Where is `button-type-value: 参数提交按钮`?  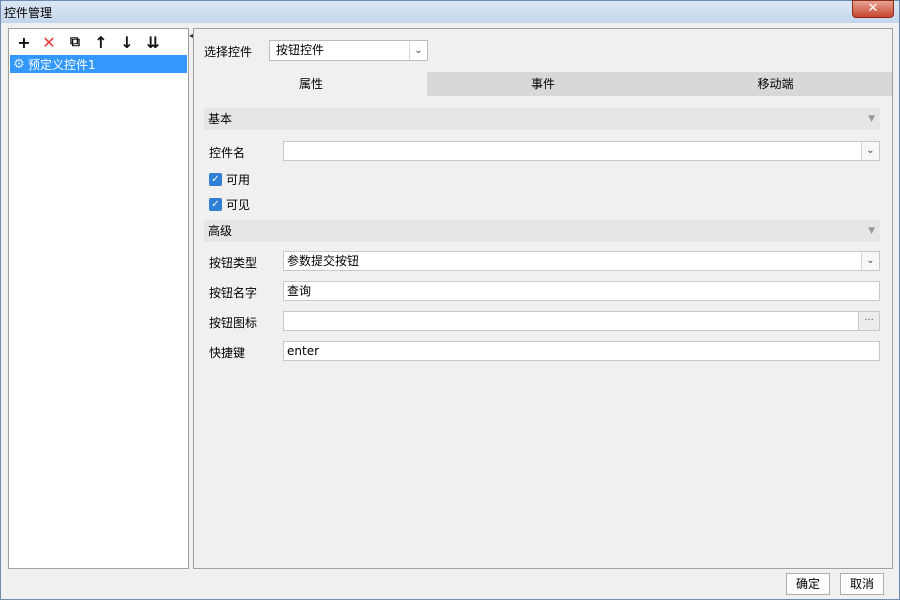
button-type-value: 参数提交按钮 is located at coordinates (323, 261).